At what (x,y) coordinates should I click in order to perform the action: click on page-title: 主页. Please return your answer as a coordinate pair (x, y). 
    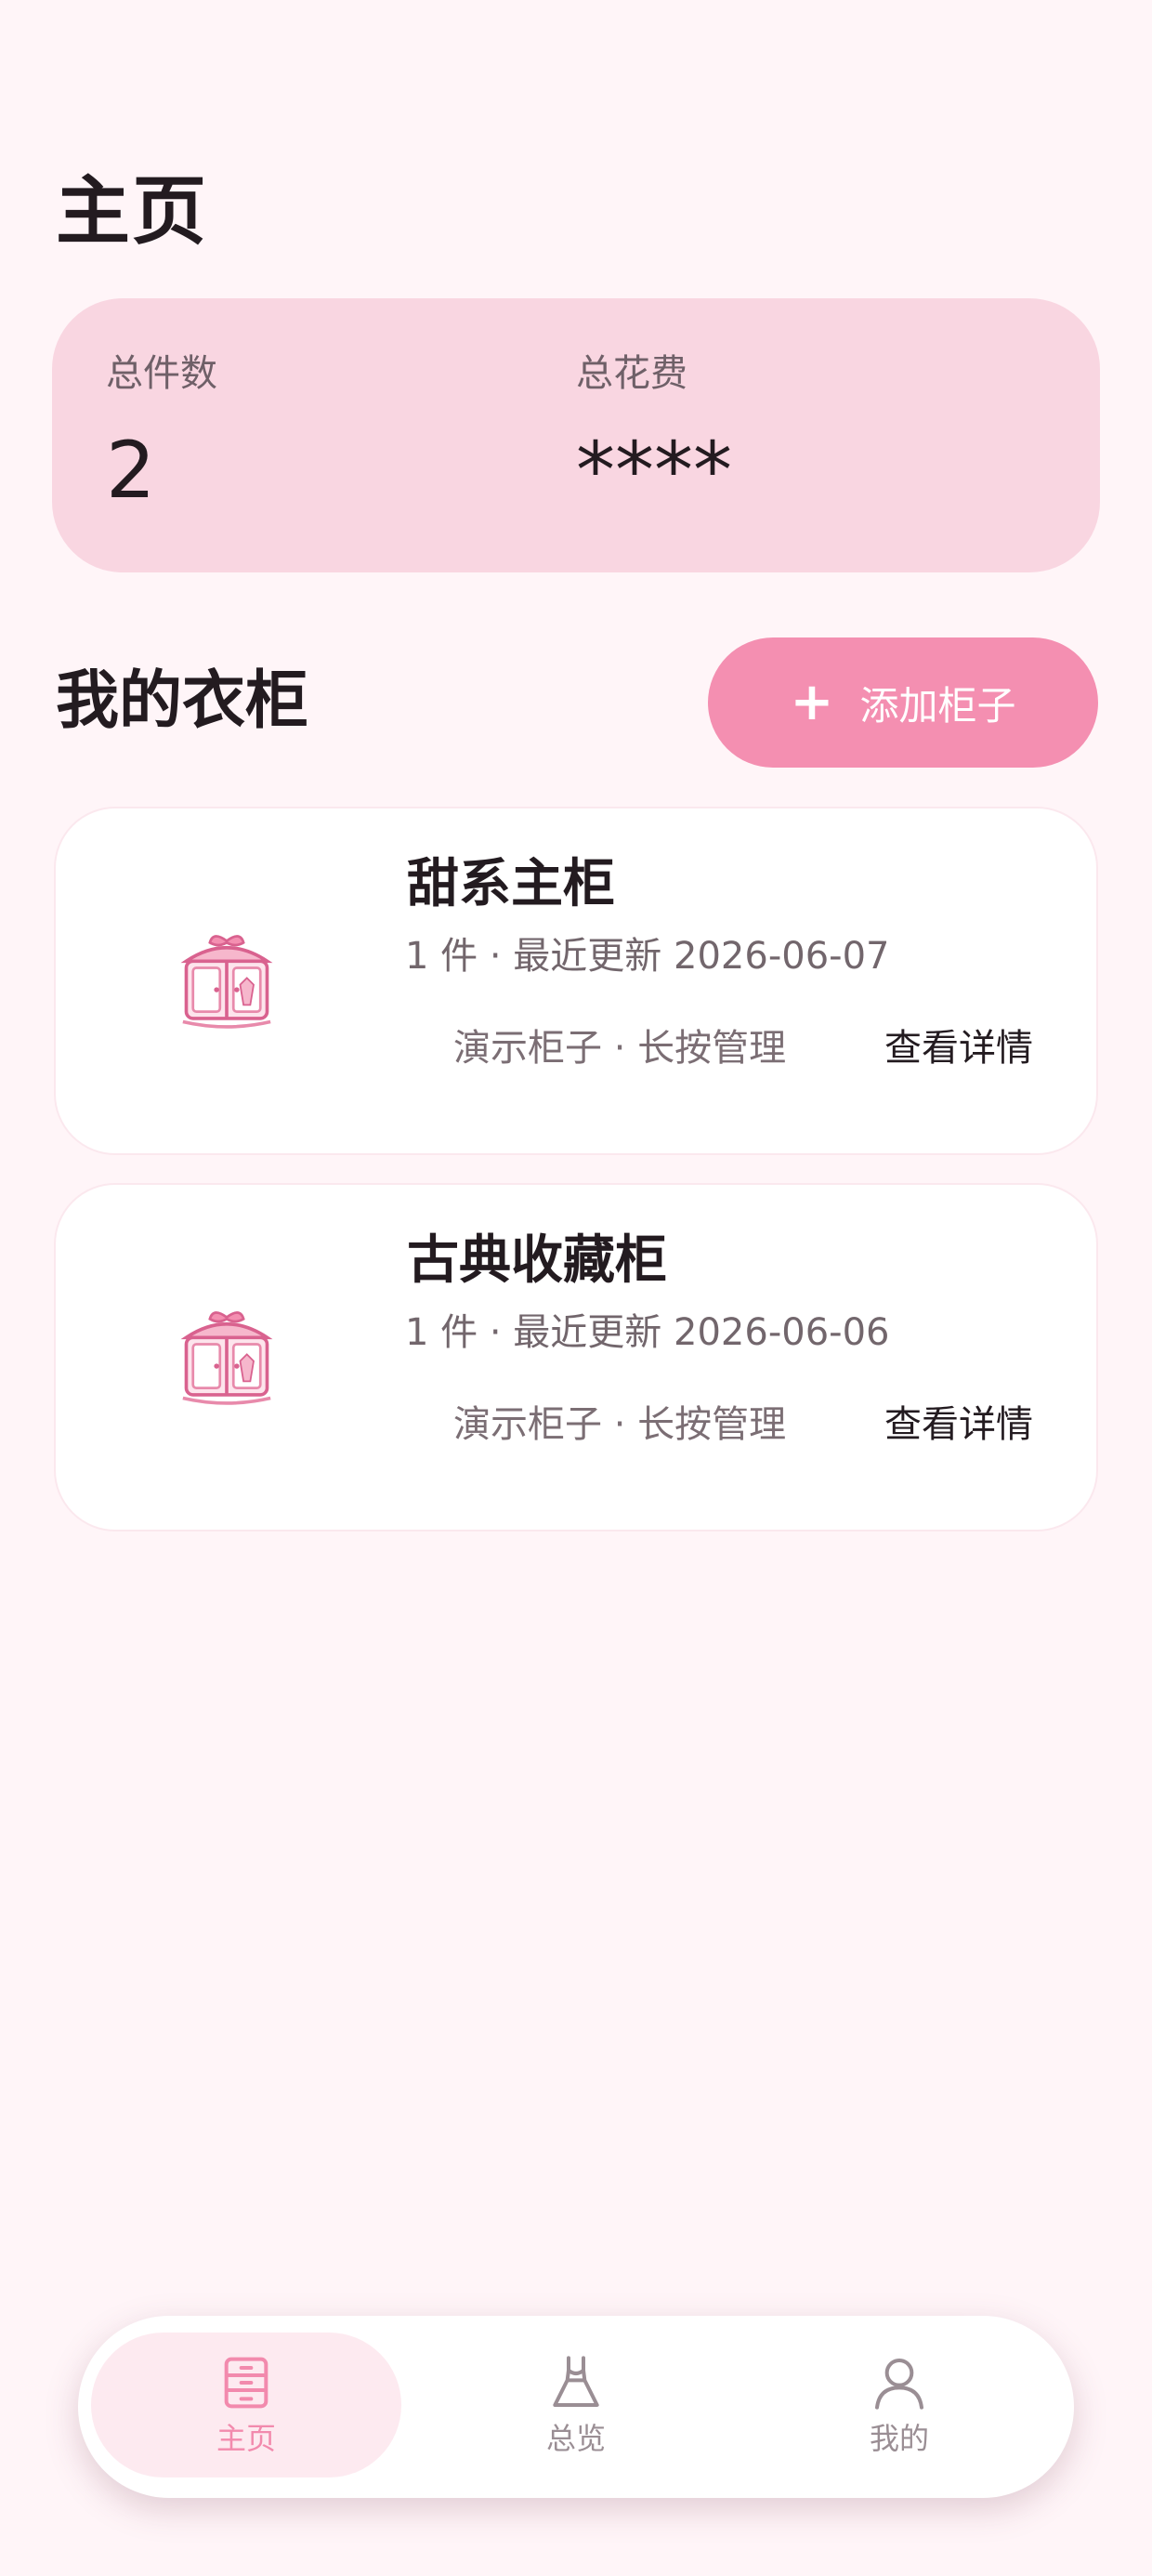
    Looking at the image, I should click on (132, 211).